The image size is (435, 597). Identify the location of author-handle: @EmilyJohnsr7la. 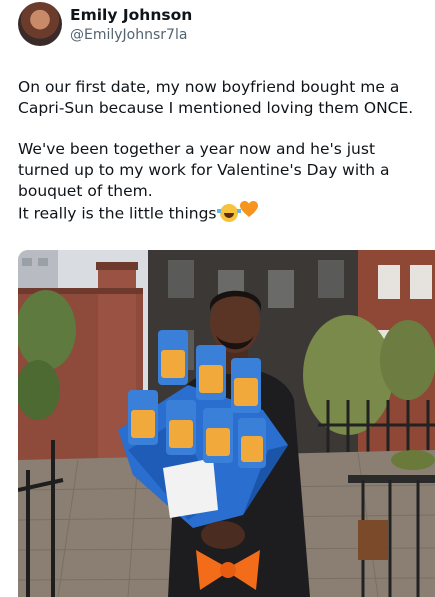
(131, 35).